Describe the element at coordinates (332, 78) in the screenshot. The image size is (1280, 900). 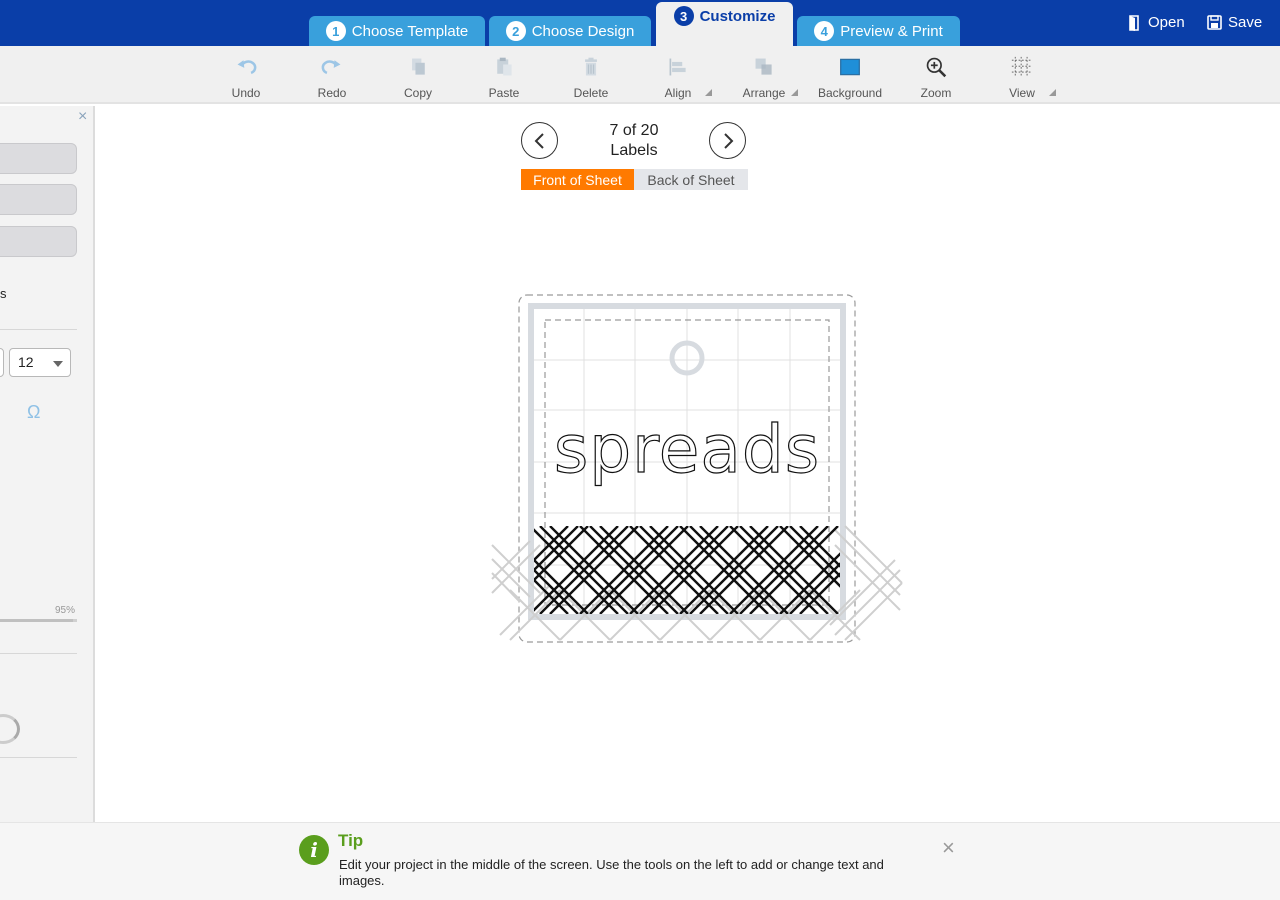
I see `redo-button: Redo` at that location.